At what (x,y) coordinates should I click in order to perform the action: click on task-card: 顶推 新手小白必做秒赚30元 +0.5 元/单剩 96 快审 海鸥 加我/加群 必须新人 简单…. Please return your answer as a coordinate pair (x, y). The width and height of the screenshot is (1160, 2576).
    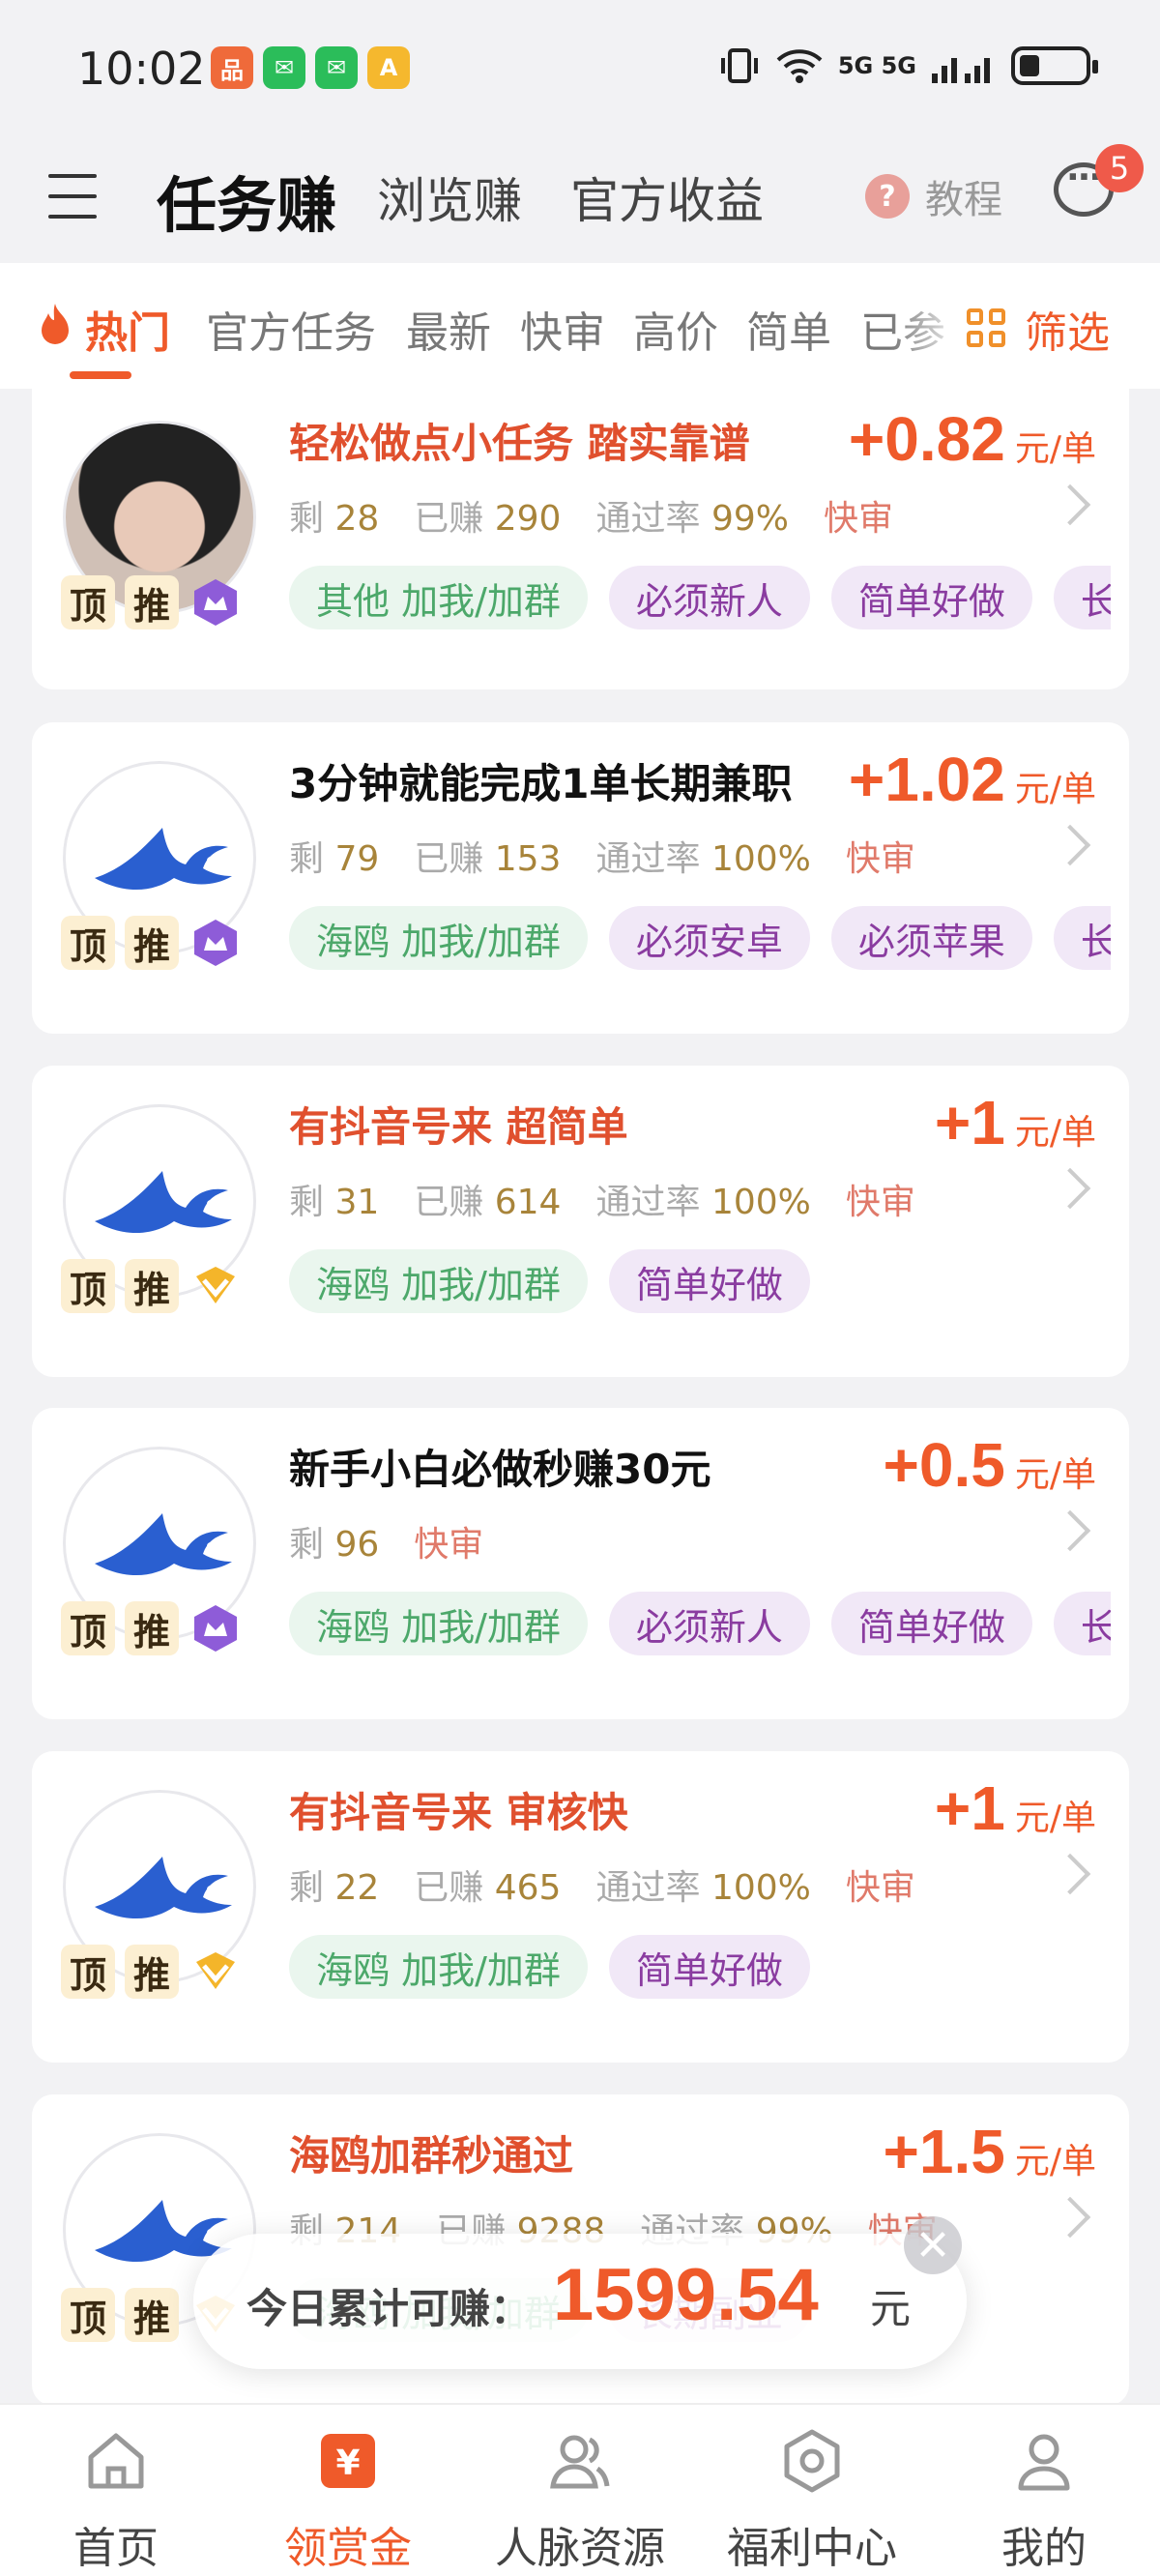
    Looking at the image, I should click on (580, 1563).